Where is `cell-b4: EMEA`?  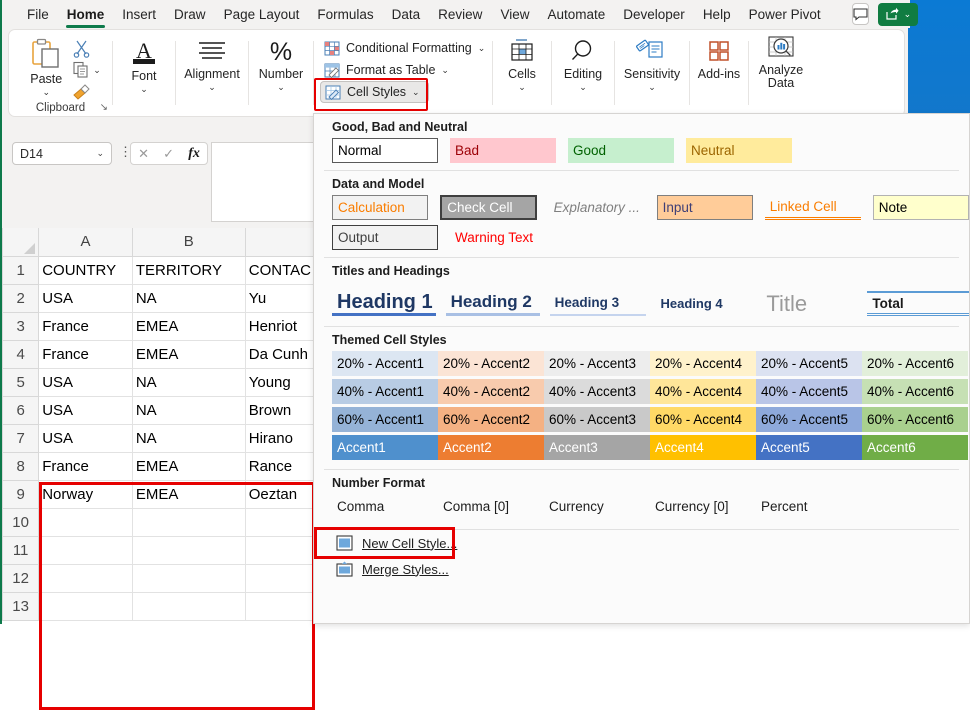 cell-b4: EMEA is located at coordinates (188, 354).